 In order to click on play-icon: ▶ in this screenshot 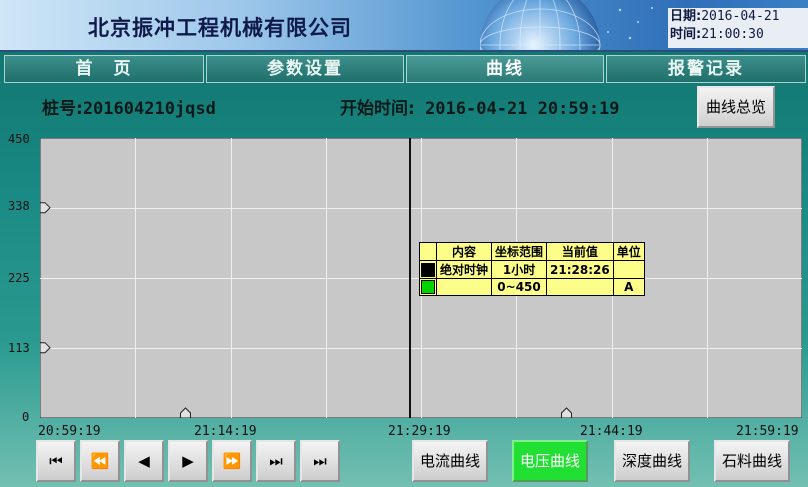, I will do `click(188, 461)`.